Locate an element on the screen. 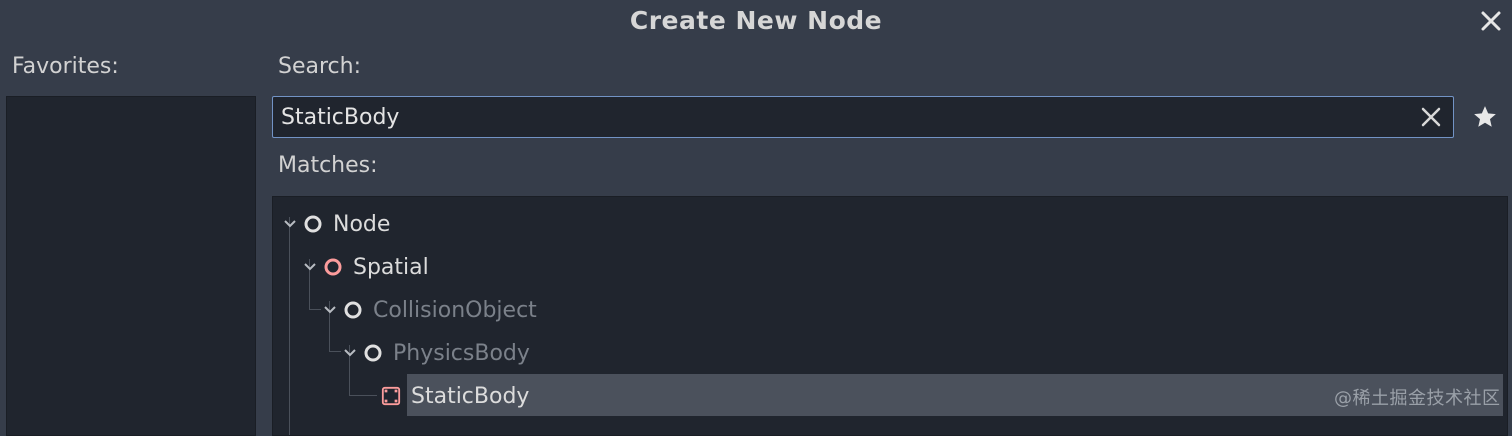 The height and width of the screenshot is (436, 1512). clear-icon is located at coordinates (1431, 117).